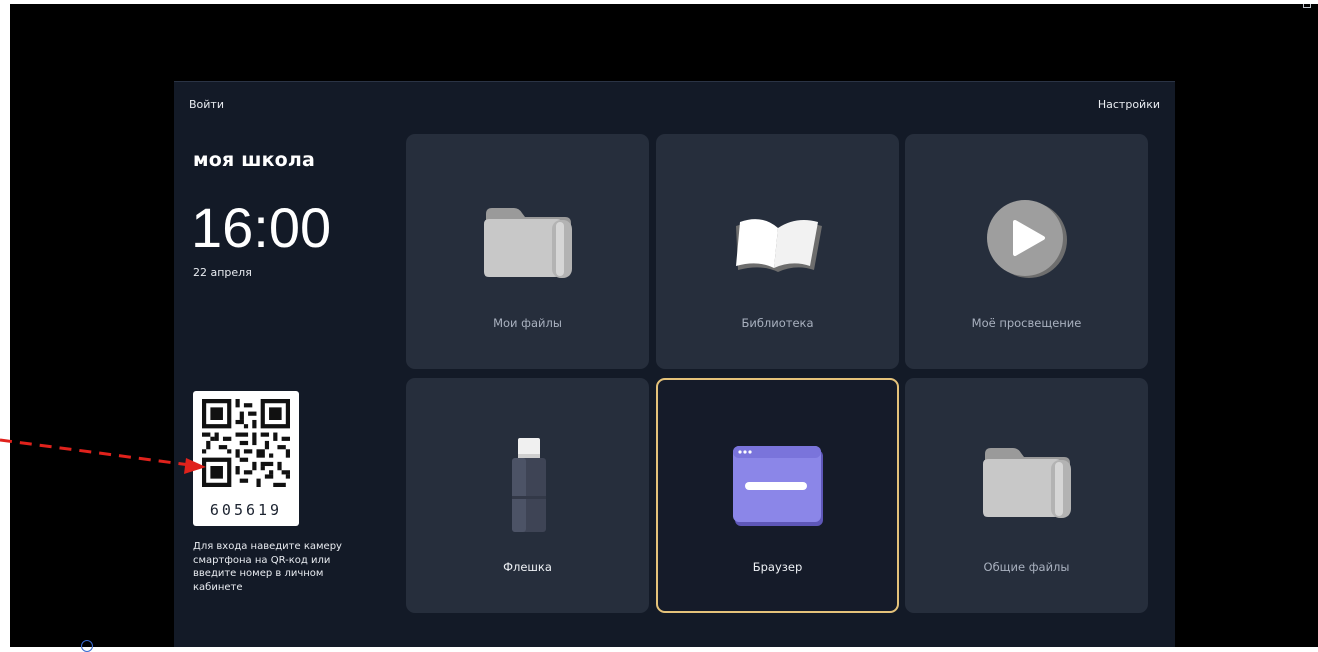 This screenshot has width=1318, height=652. What do you see at coordinates (527, 323) in the screenshot?
I see `tile-label: Мои файлы` at bounding box center [527, 323].